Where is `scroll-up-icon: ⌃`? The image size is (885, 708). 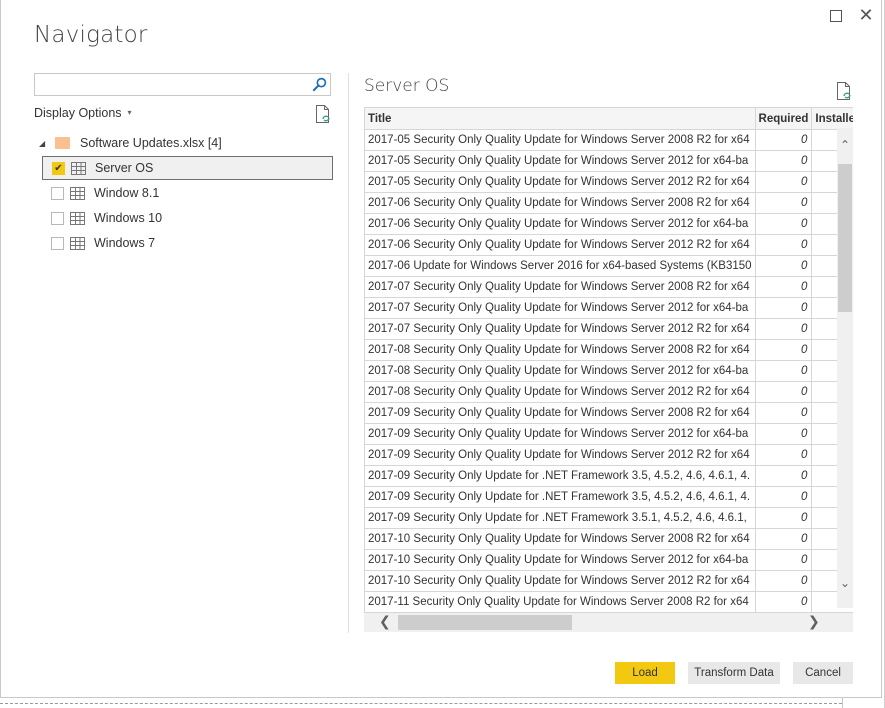 scroll-up-icon: ⌃ is located at coordinates (845, 145).